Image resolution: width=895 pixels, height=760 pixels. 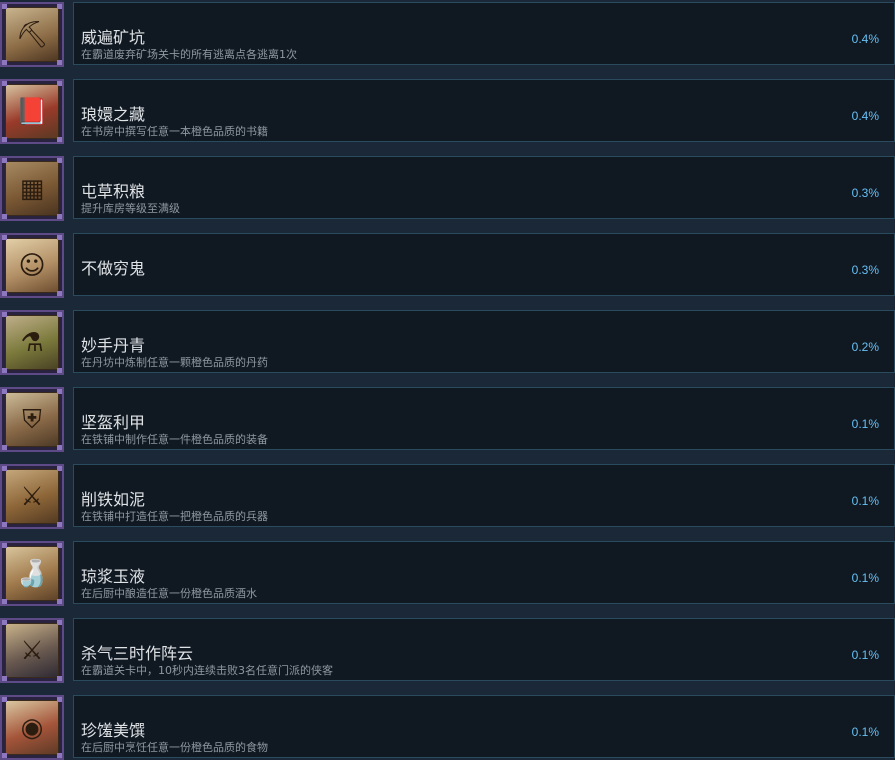 What do you see at coordinates (130, 208) in the screenshot?
I see `achievement-description: 提升库房等级至满级` at bounding box center [130, 208].